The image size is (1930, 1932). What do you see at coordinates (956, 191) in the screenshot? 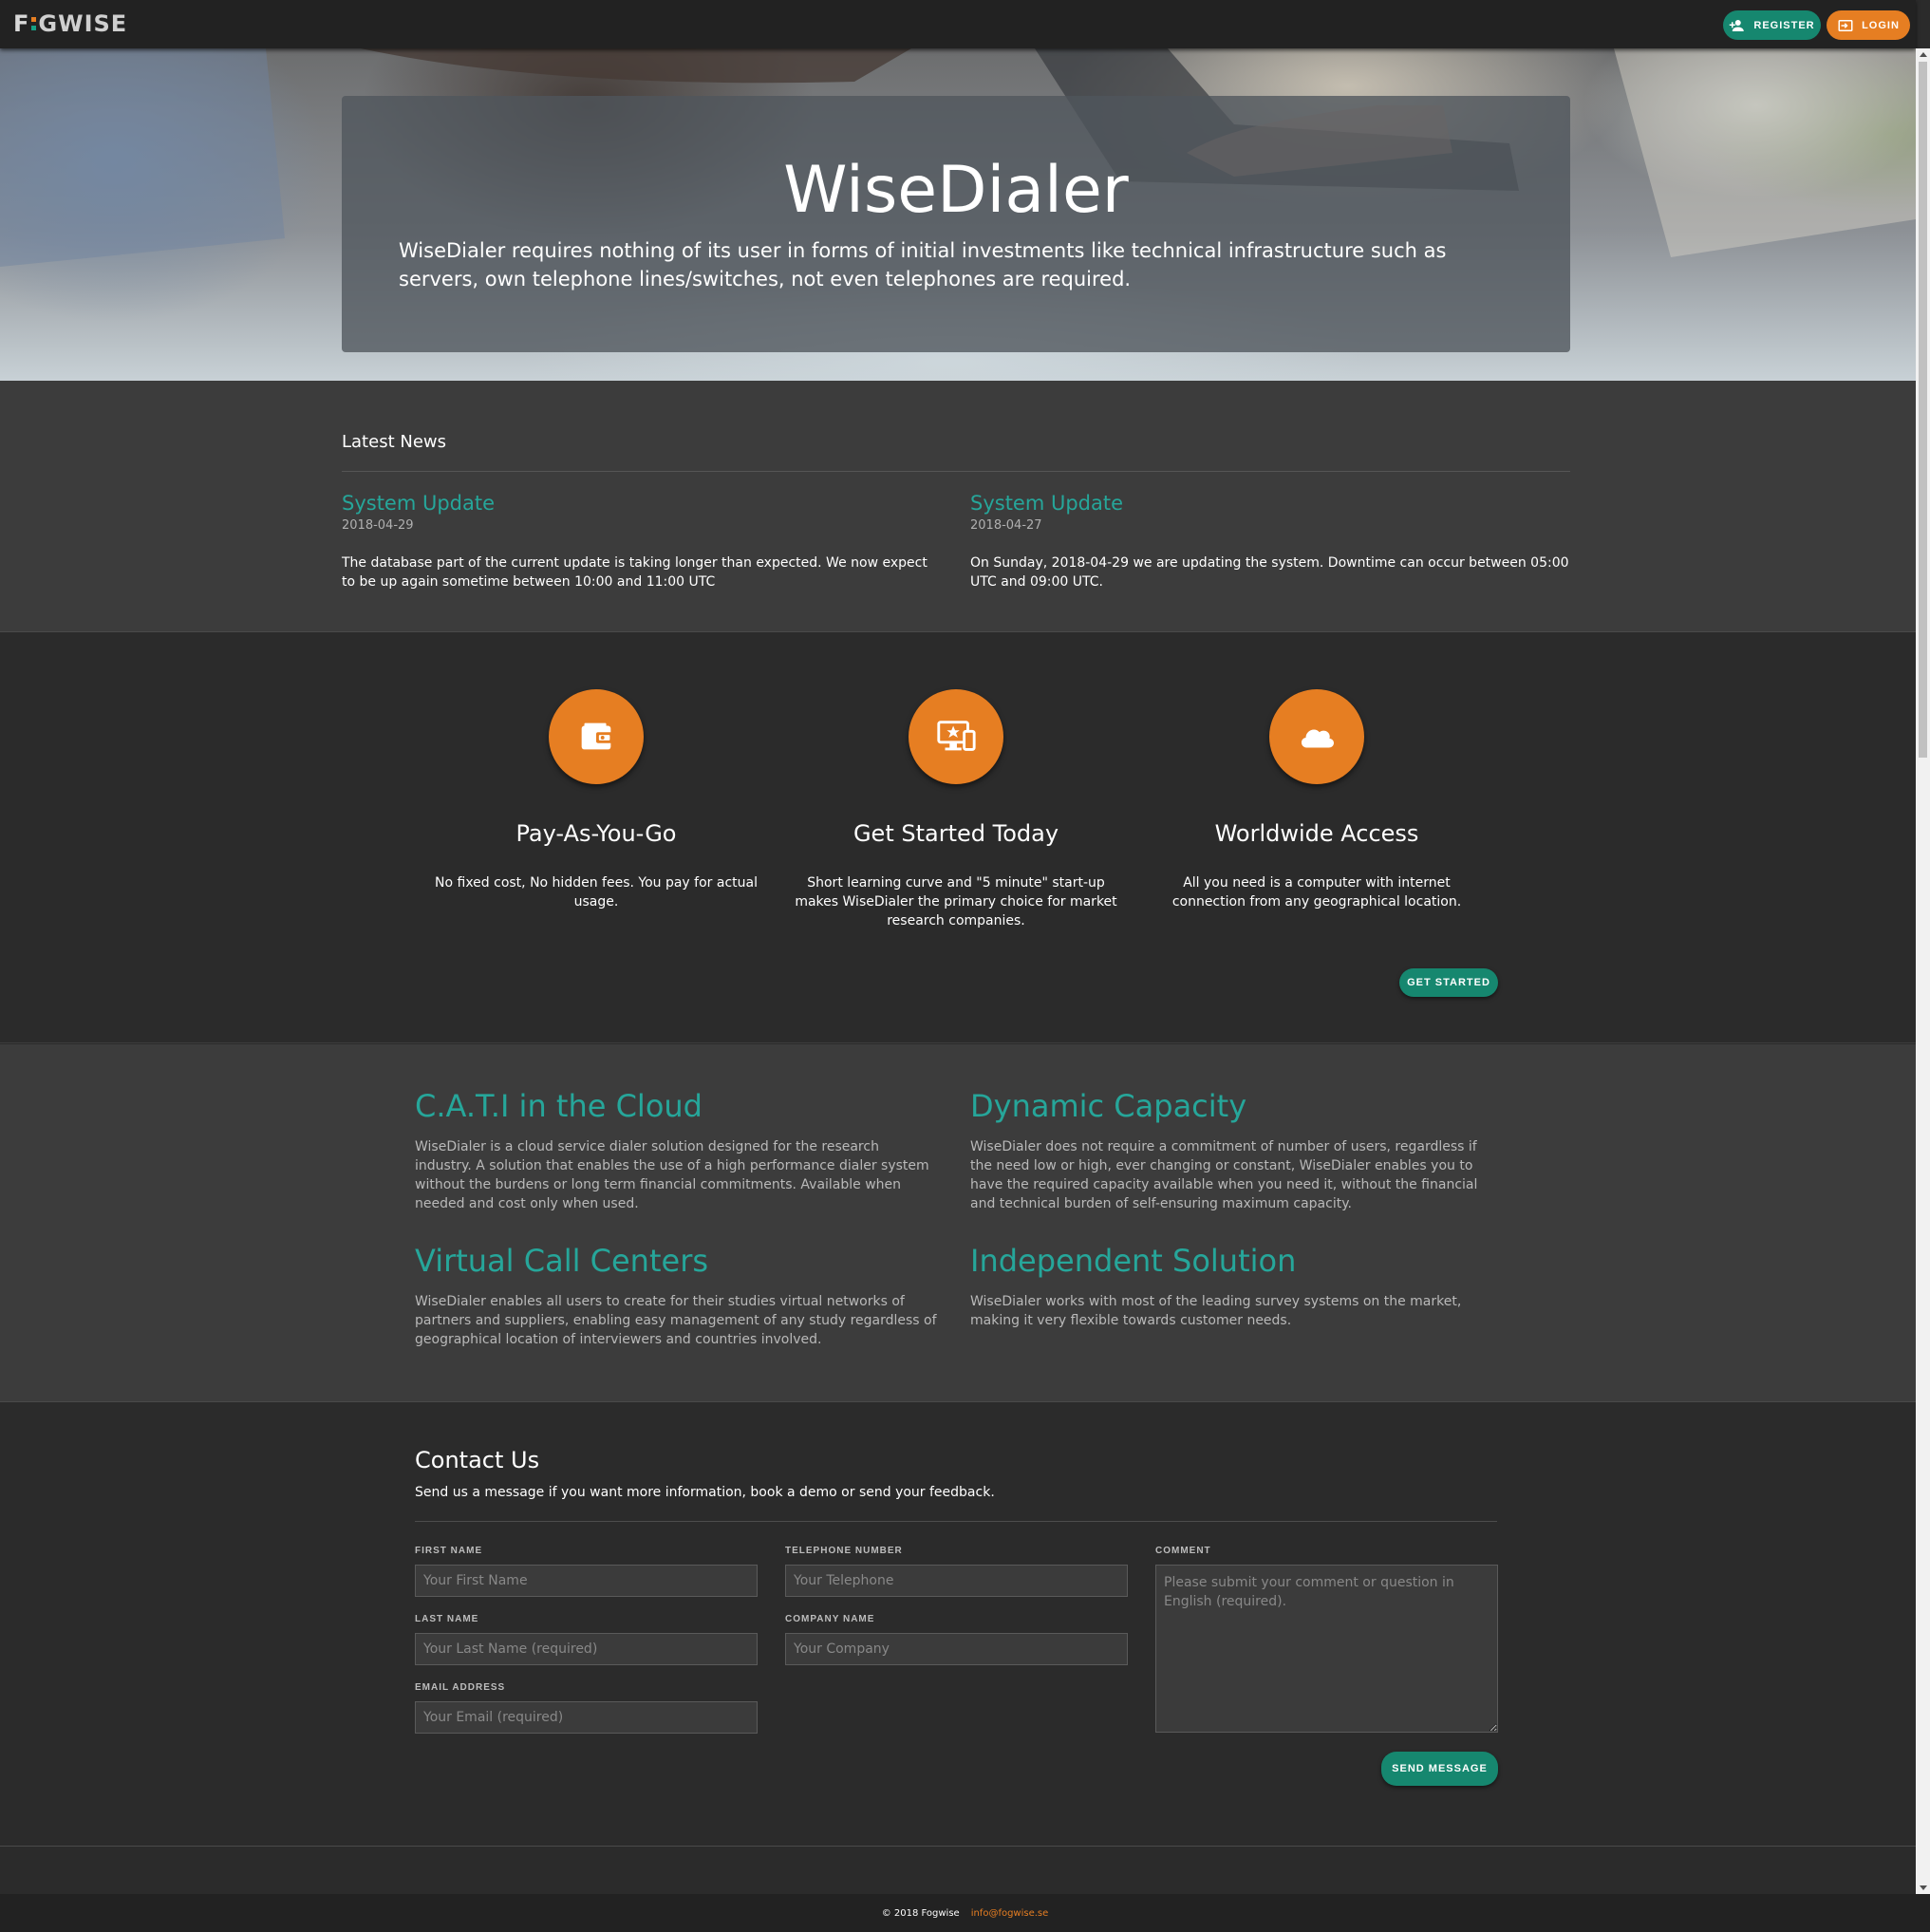
I see `hero-title: WiseDialer` at bounding box center [956, 191].